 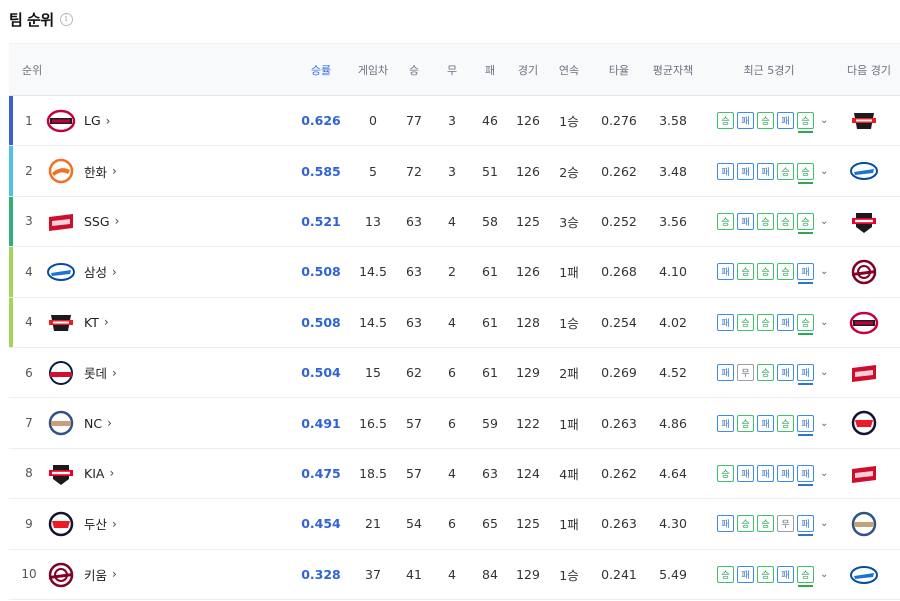 I want to click on w-cell: 77, so click(x=414, y=121).